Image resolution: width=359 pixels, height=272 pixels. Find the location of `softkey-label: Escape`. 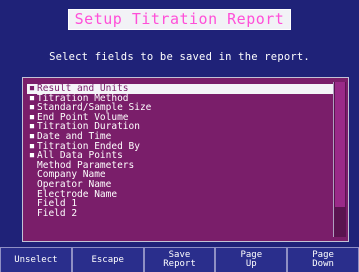

softkey-label: Escape is located at coordinates (107, 259).